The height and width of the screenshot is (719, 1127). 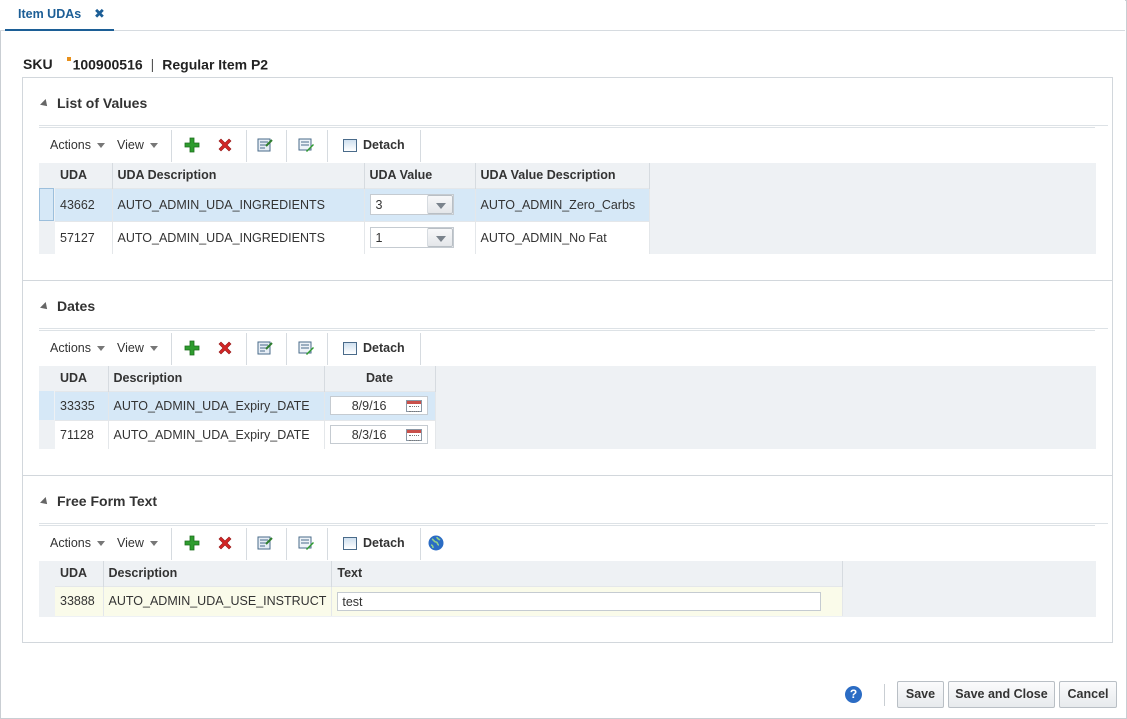 I want to click on sku-value: 100900516, so click(x=107, y=64).